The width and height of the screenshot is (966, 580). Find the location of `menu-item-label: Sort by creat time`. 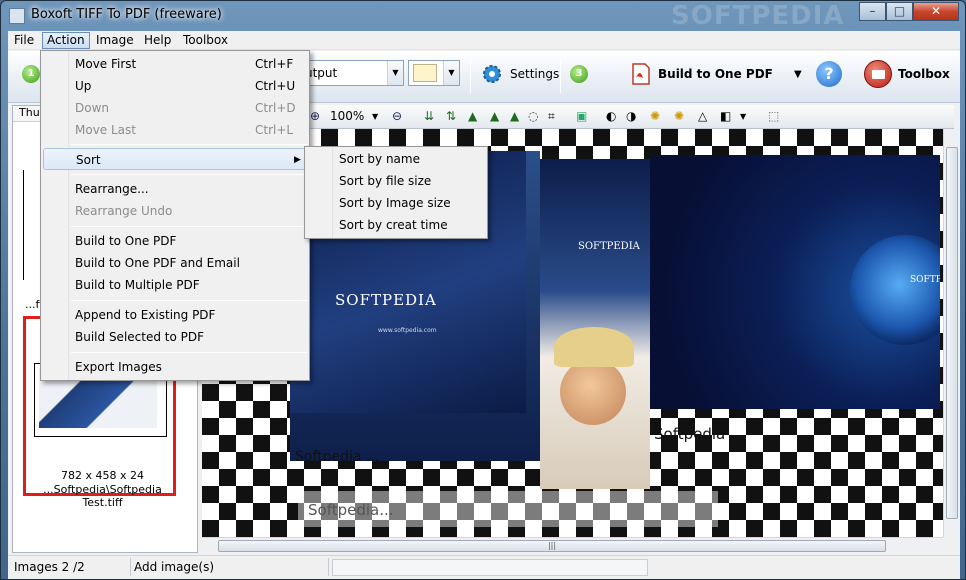

menu-item-label: Sort by creat time is located at coordinates (393, 225).